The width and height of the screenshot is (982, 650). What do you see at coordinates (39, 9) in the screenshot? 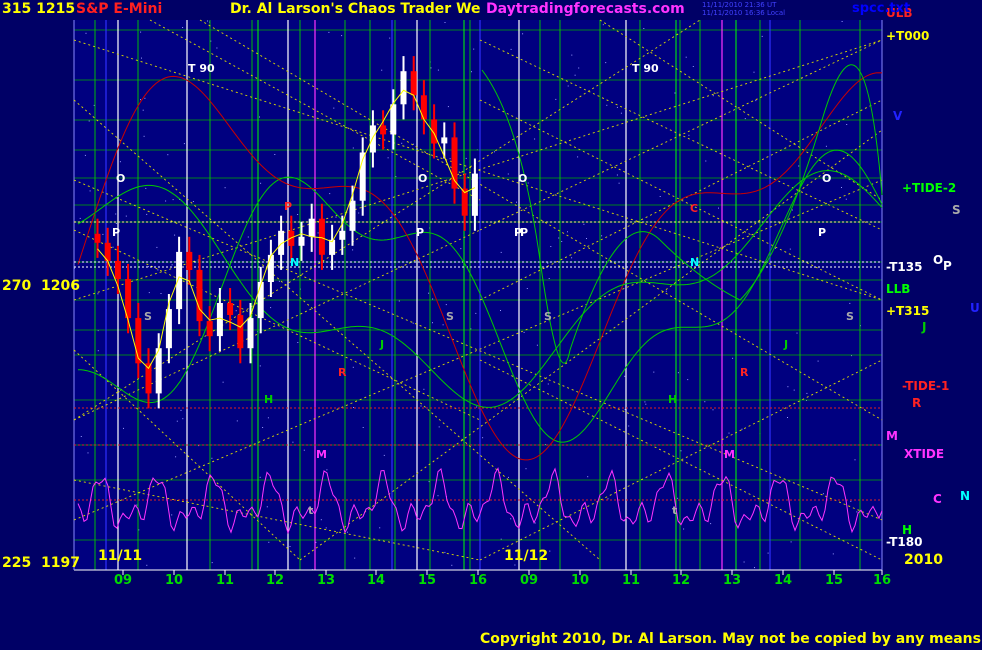
I see `header-left-numbers: 315 1215` at bounding box center [39, 9].